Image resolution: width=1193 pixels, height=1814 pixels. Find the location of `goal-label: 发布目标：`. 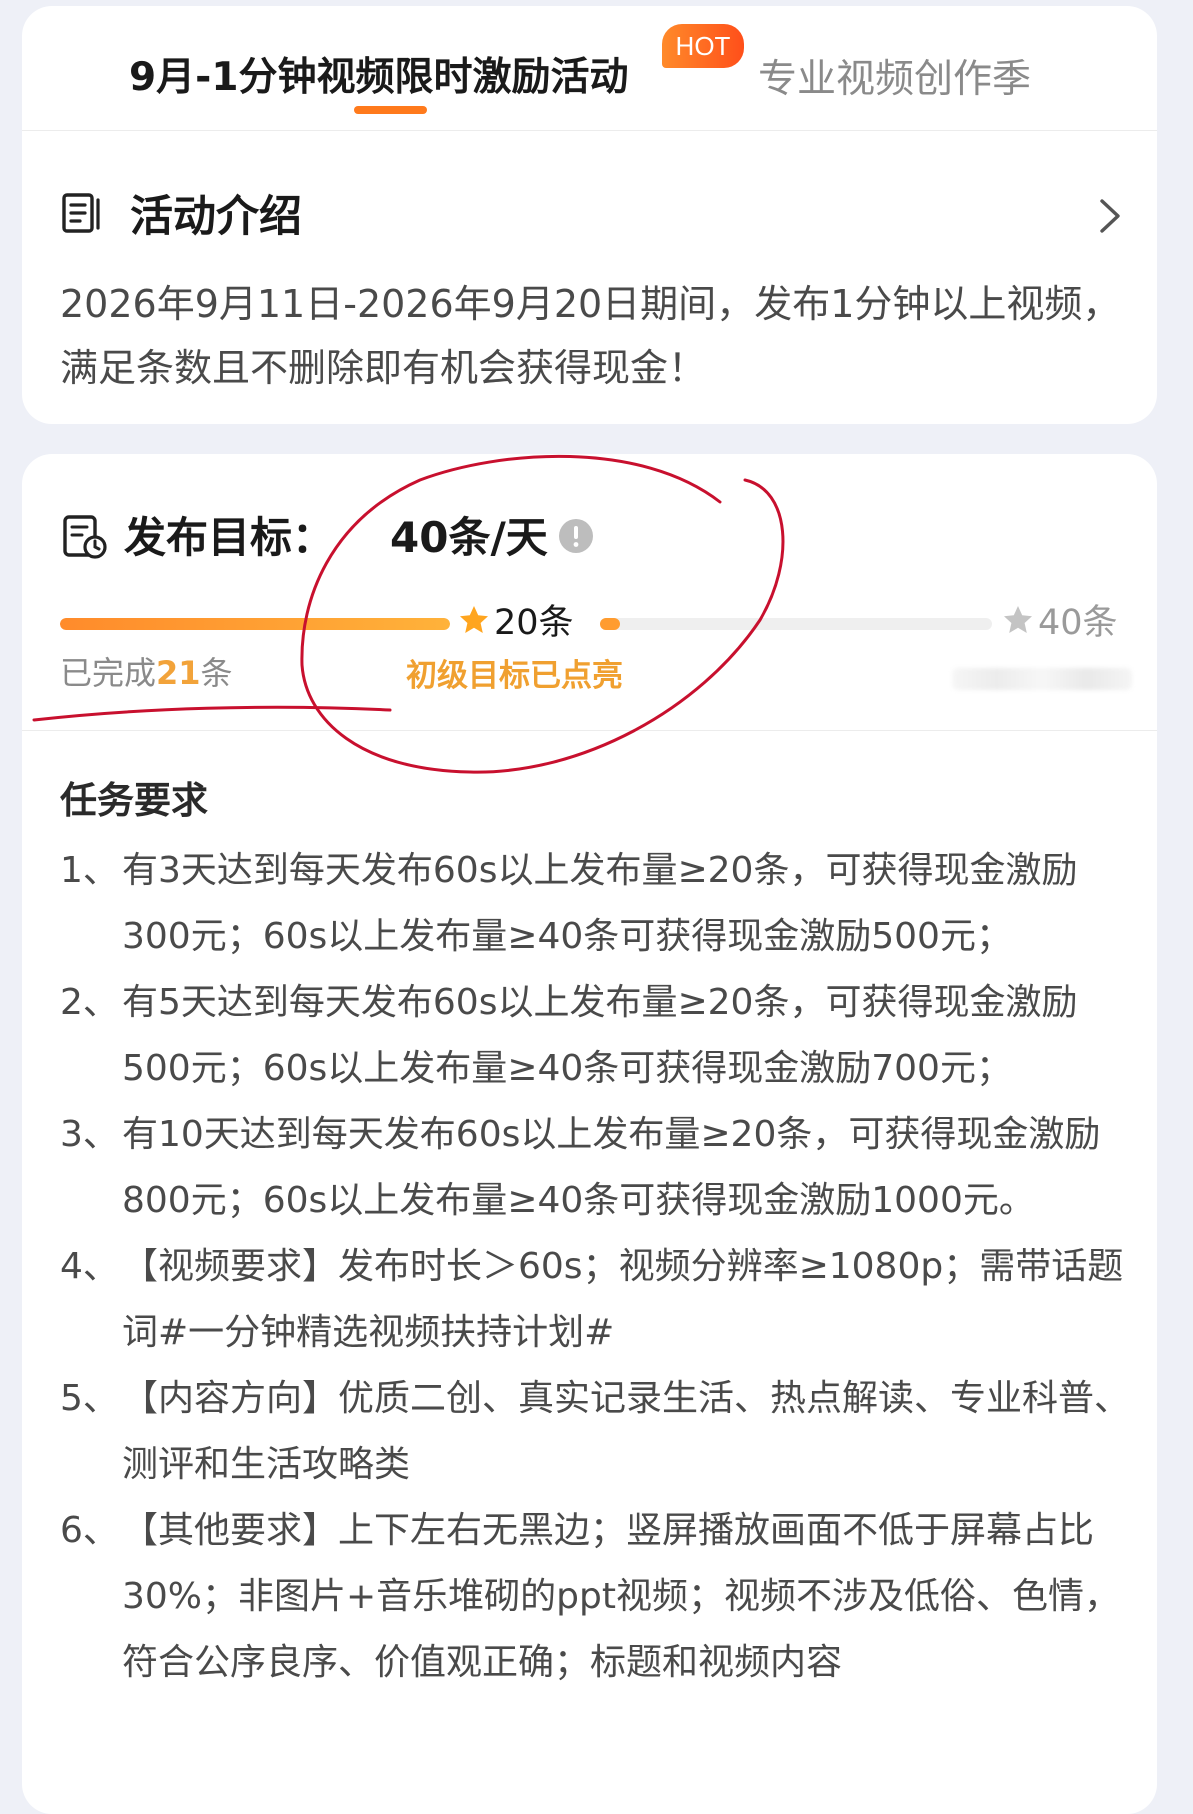

goal-label: 发布目标： is located at coordinates (229, 537).